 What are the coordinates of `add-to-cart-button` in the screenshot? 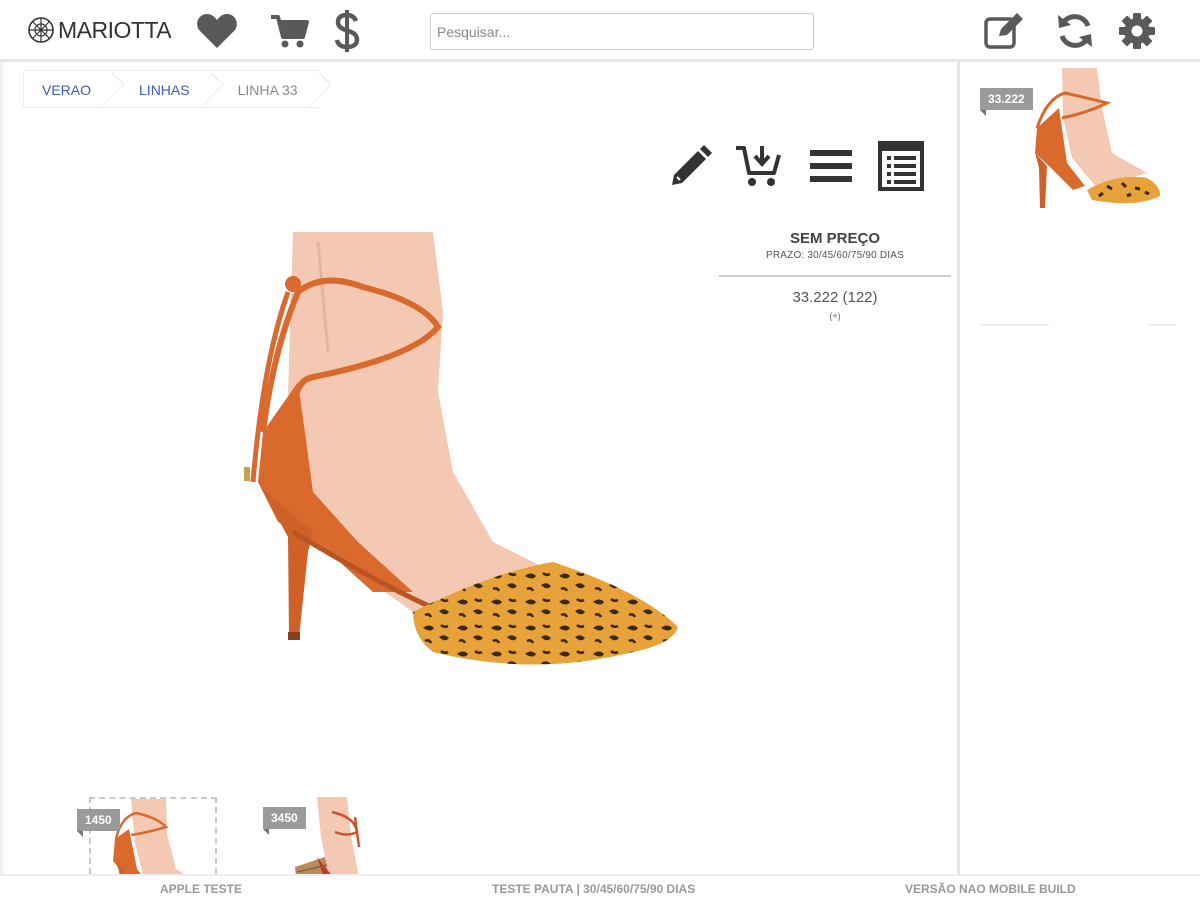 It's located at (759, 166).